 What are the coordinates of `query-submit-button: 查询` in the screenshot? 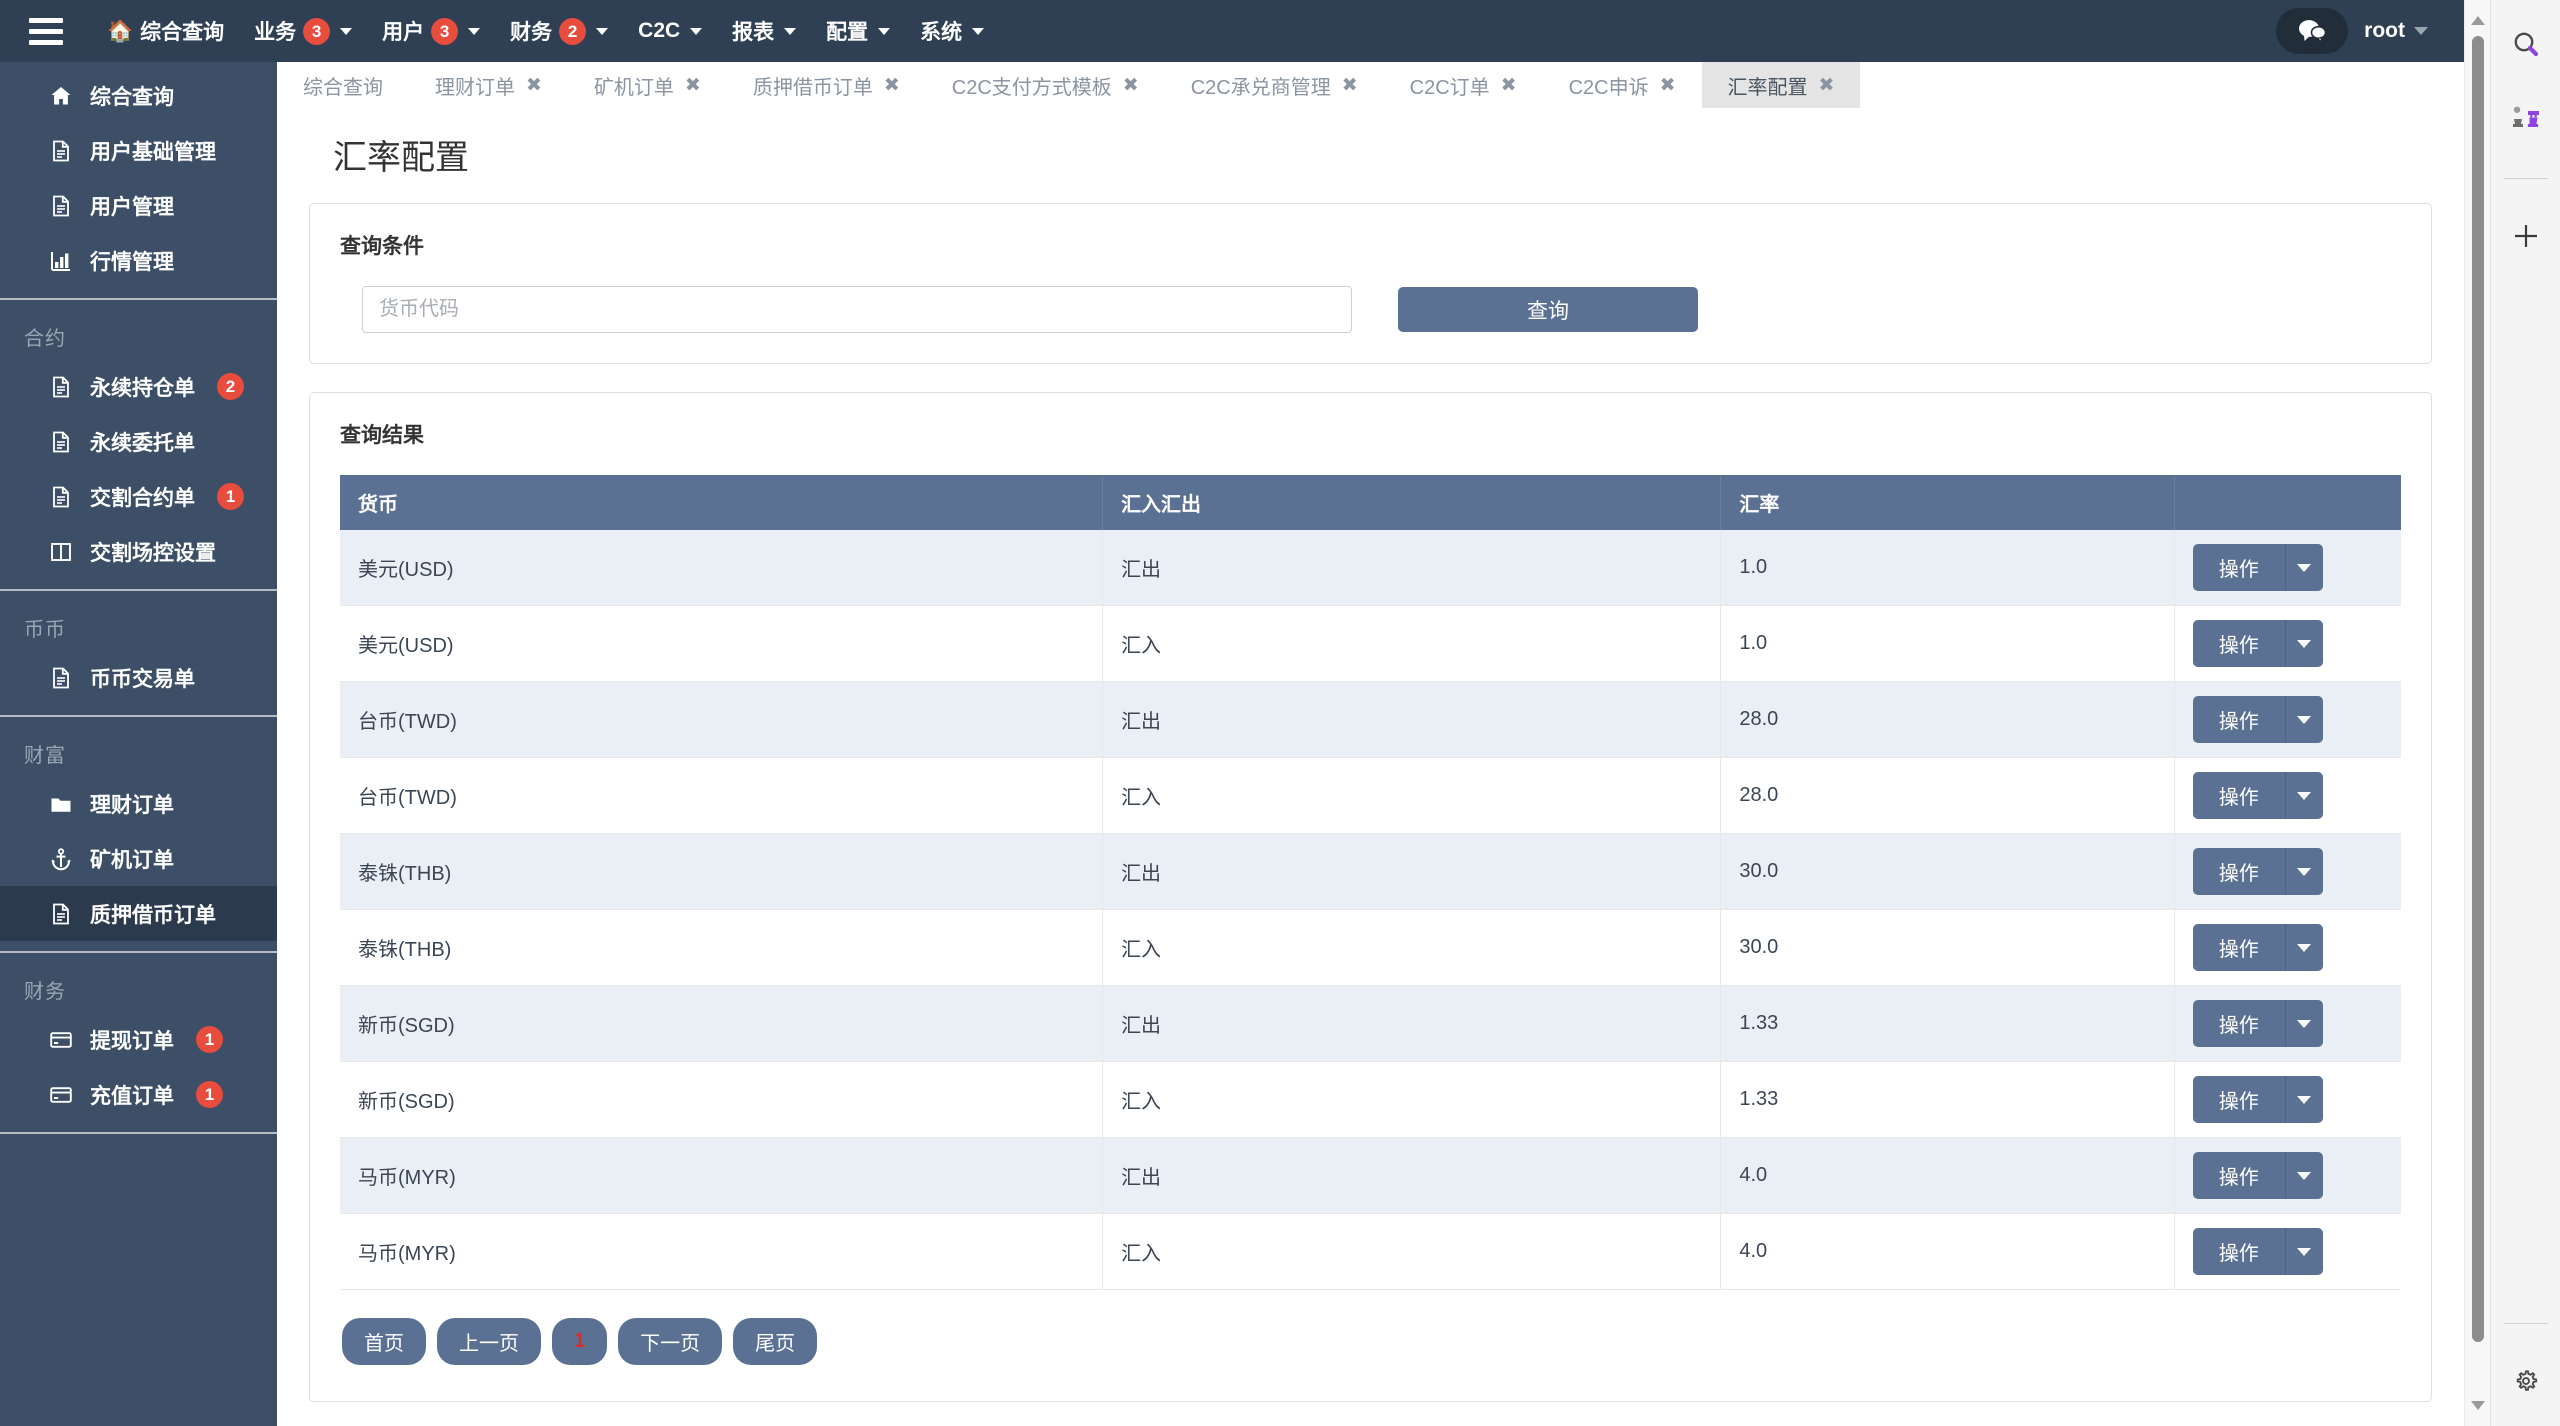 It's located at (1548, 309).